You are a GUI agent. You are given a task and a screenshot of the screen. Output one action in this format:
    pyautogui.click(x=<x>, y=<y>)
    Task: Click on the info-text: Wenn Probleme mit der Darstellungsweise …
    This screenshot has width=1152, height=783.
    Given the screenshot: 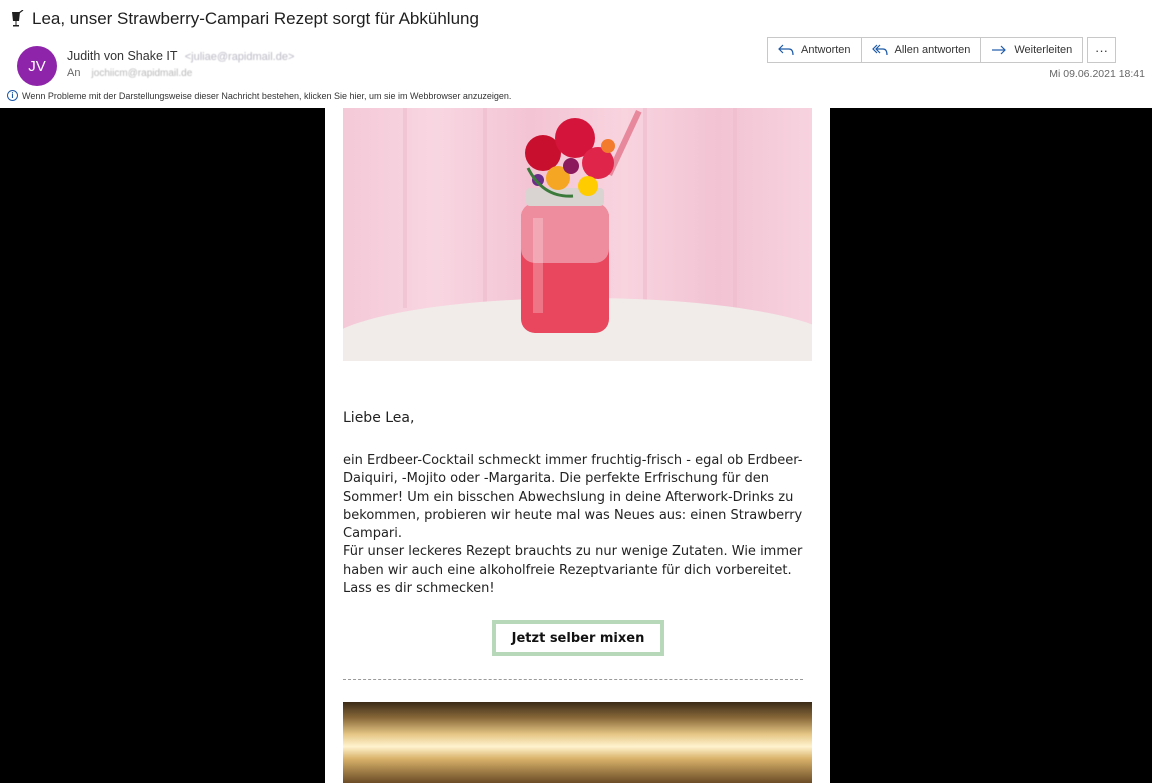 What is the action you would take?
    pyautogui.click(x=267, y=95)
    